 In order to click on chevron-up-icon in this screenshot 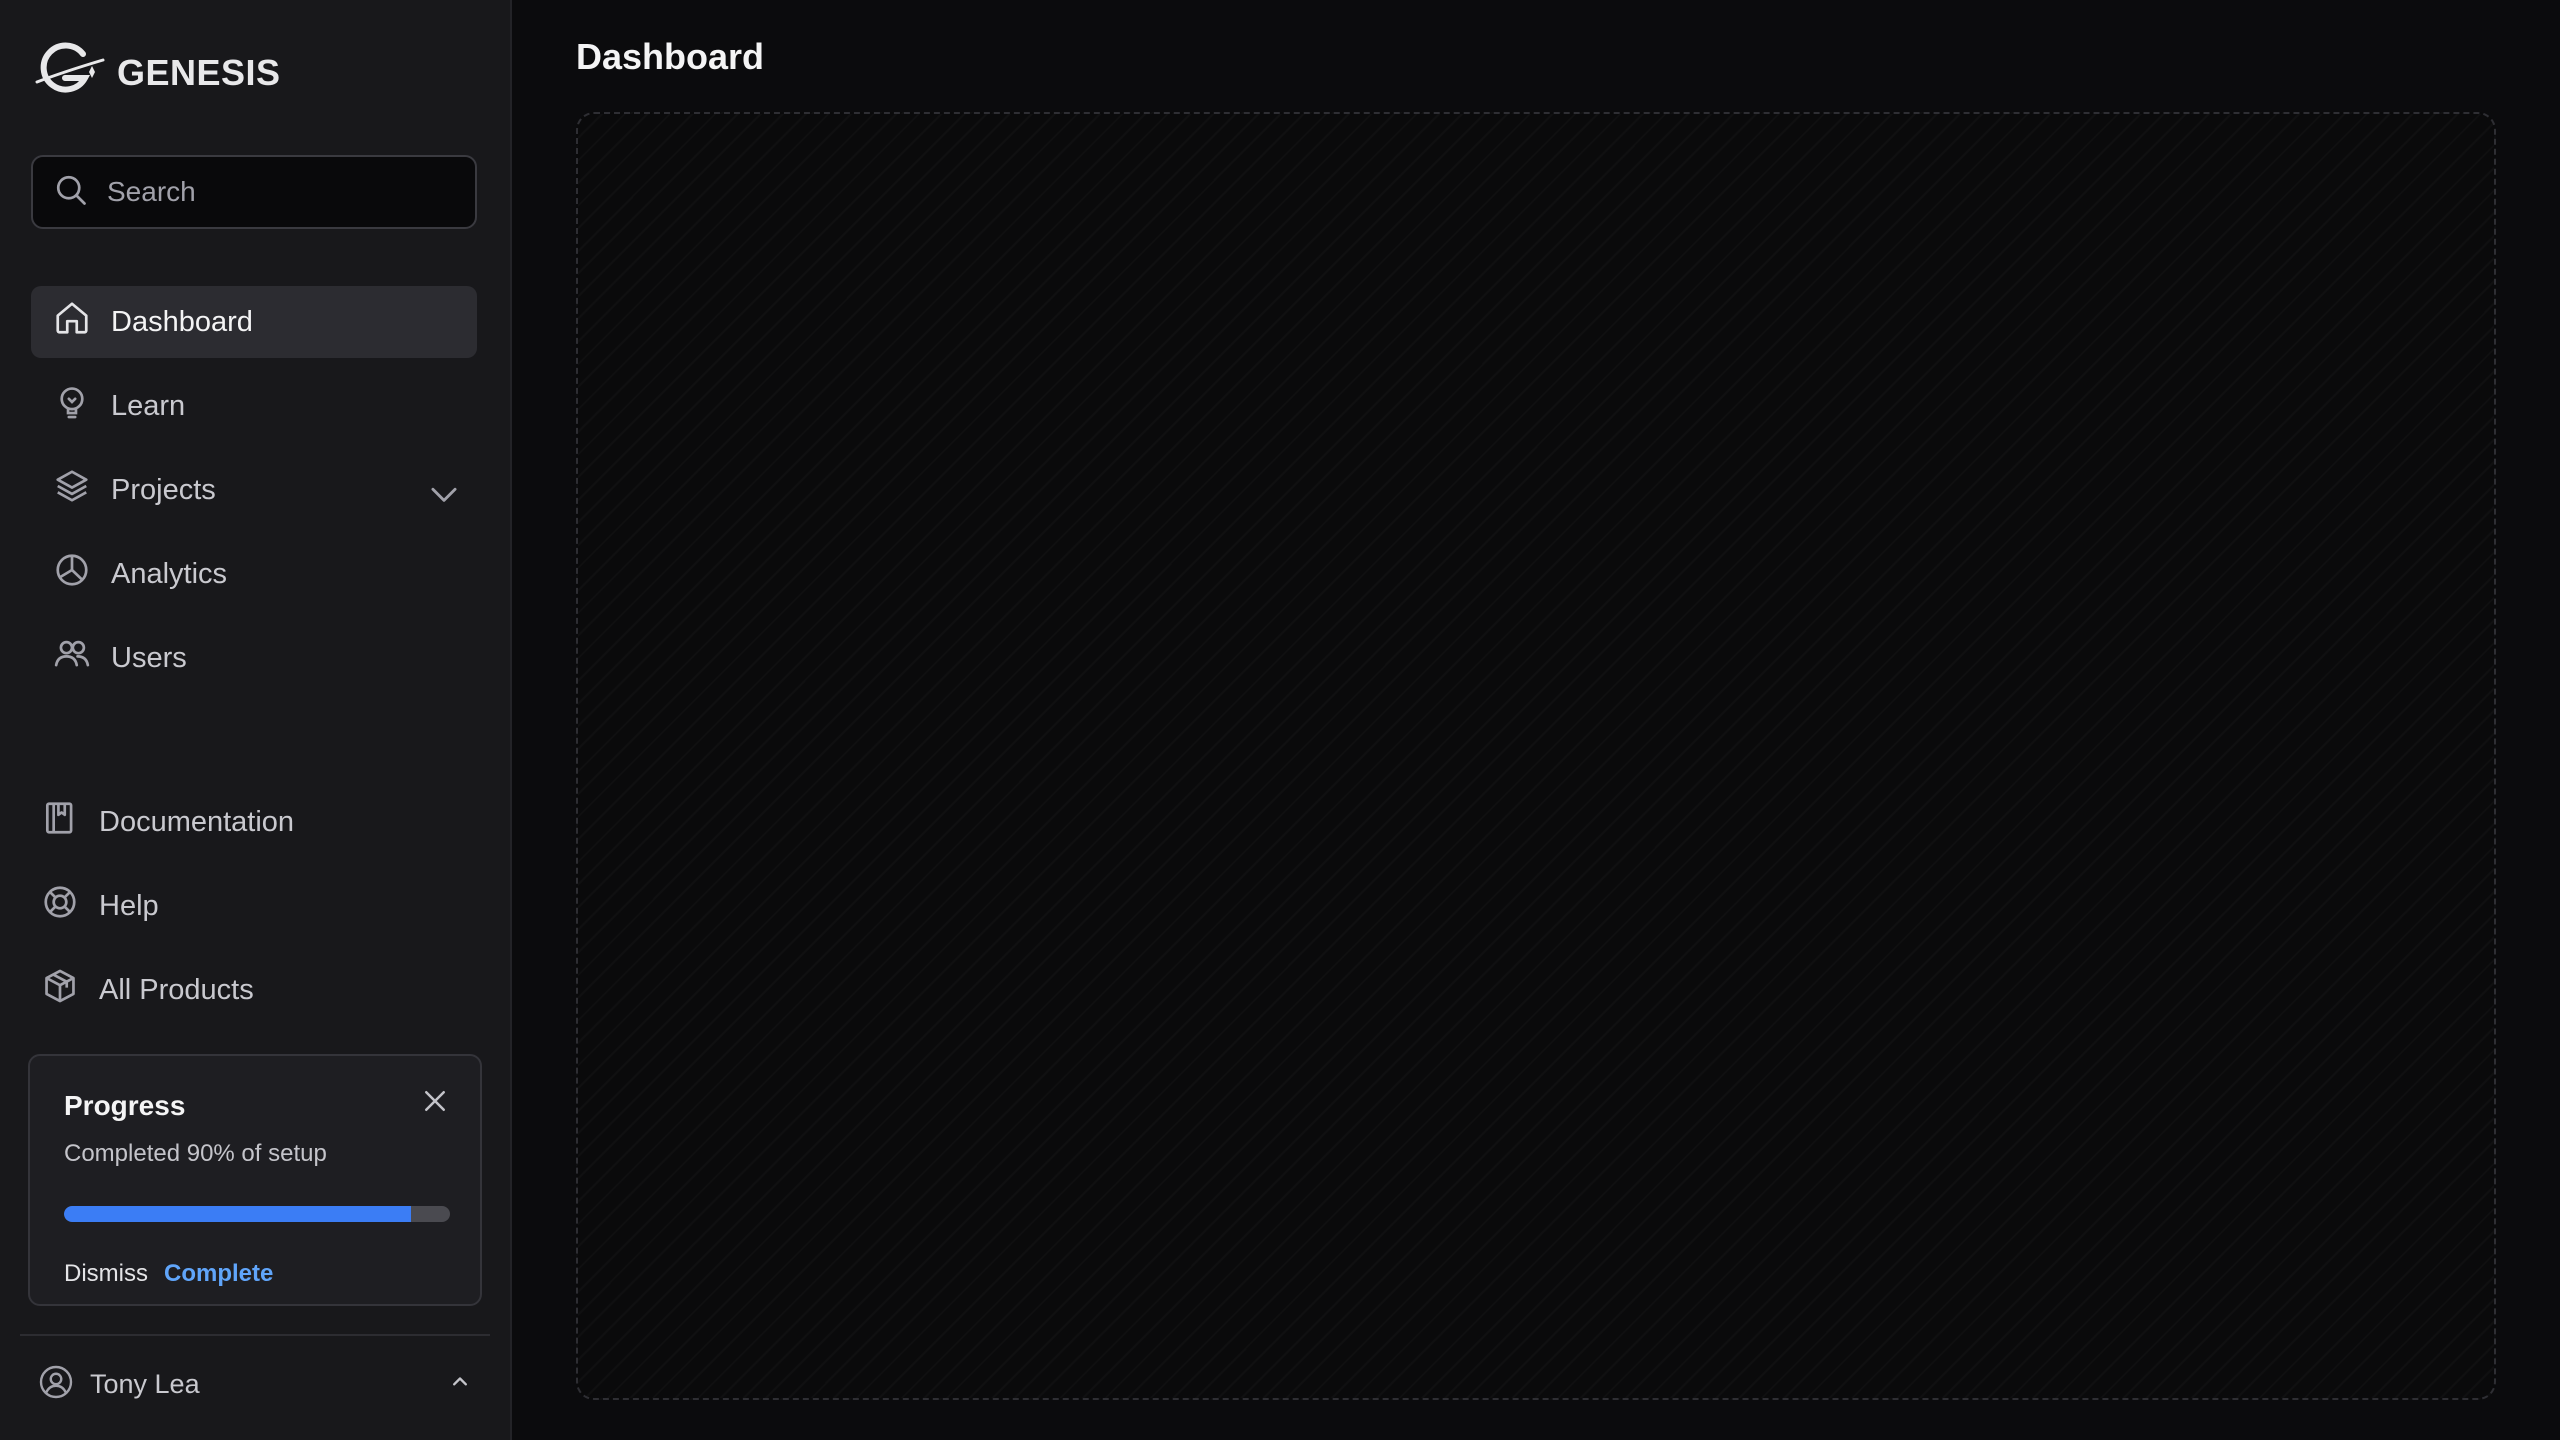, I will do `click(460, 1384)`.